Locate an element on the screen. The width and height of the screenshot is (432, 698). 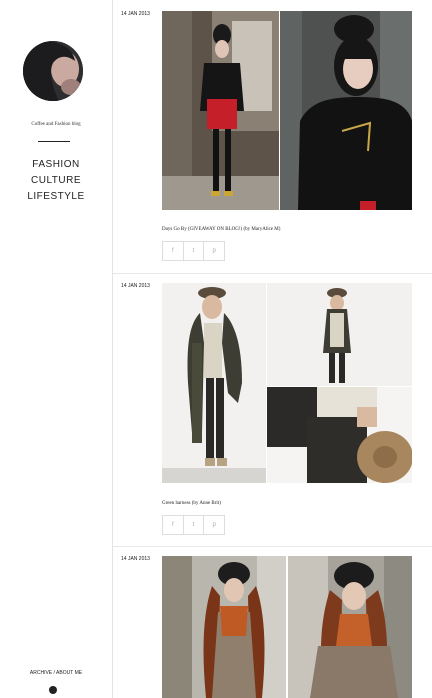
post-caption: Green harness (by Anne Brit) is located at coordinates (191, 503).